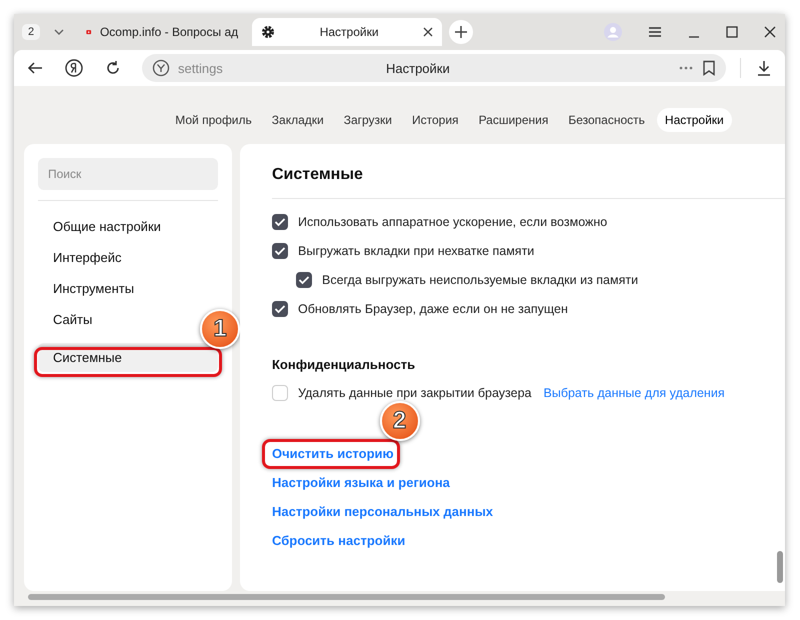 The height and width of the screenshot is (620, 800). I want to click on step-badge: 2, so click(400, 421).